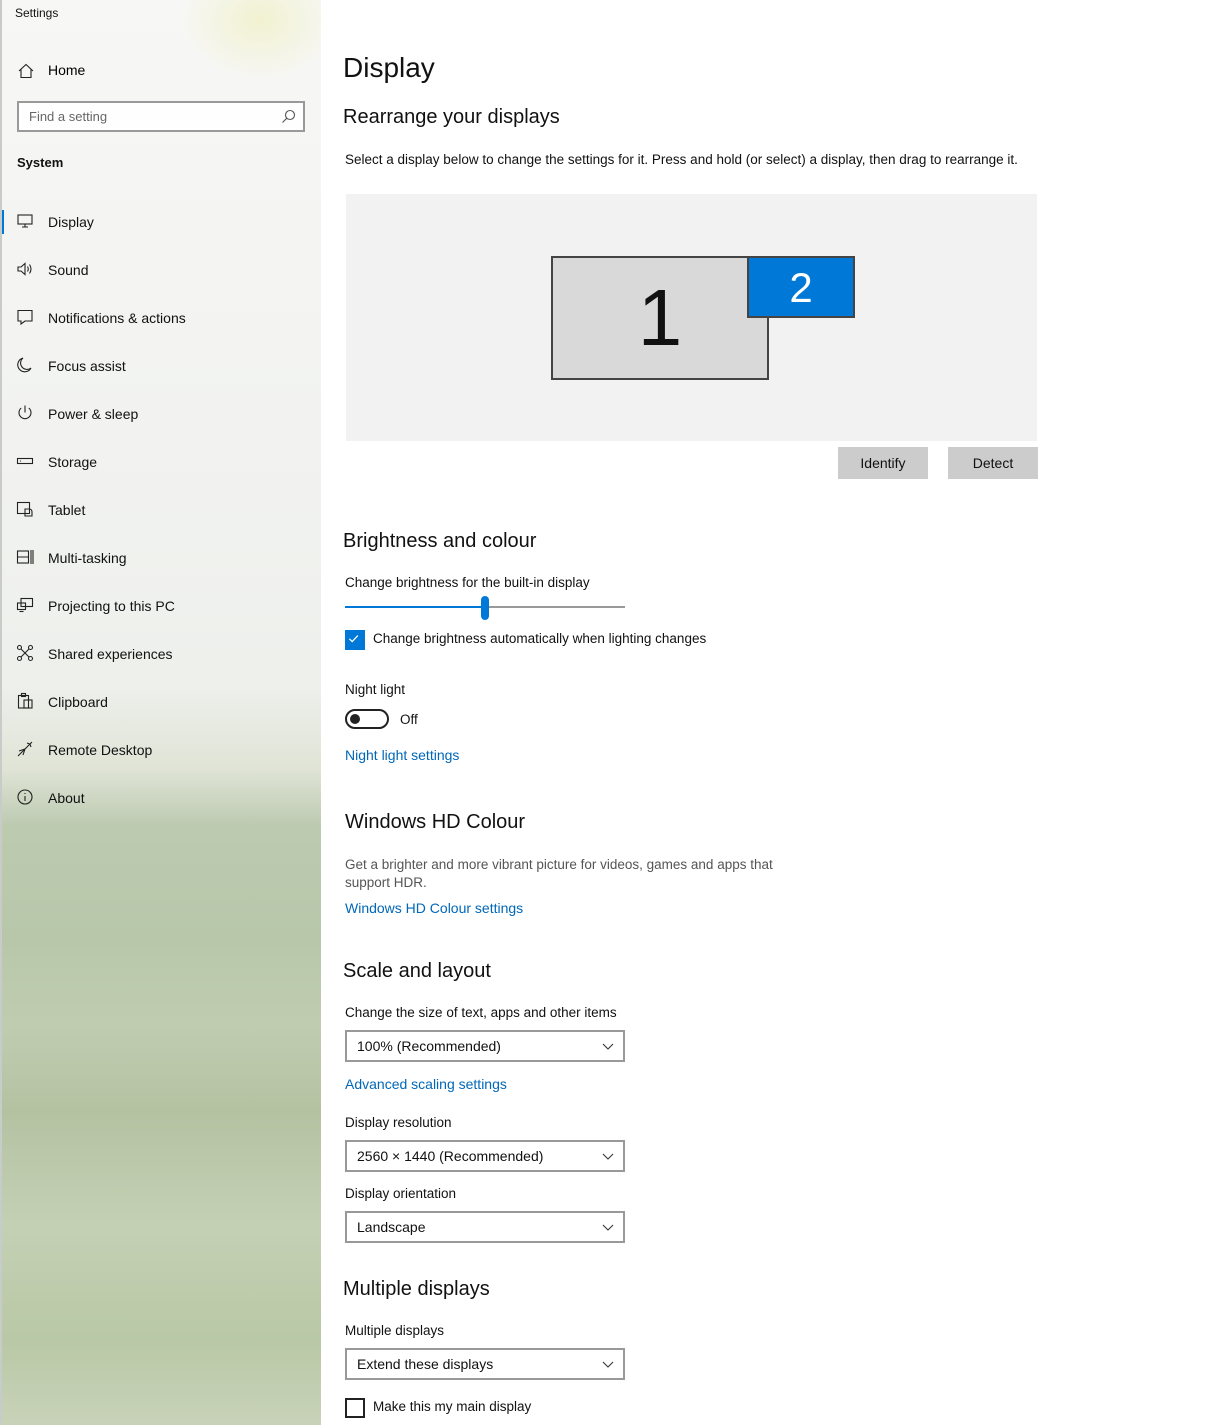  I want to click on brightness-slider-fill, so click(415, 607).